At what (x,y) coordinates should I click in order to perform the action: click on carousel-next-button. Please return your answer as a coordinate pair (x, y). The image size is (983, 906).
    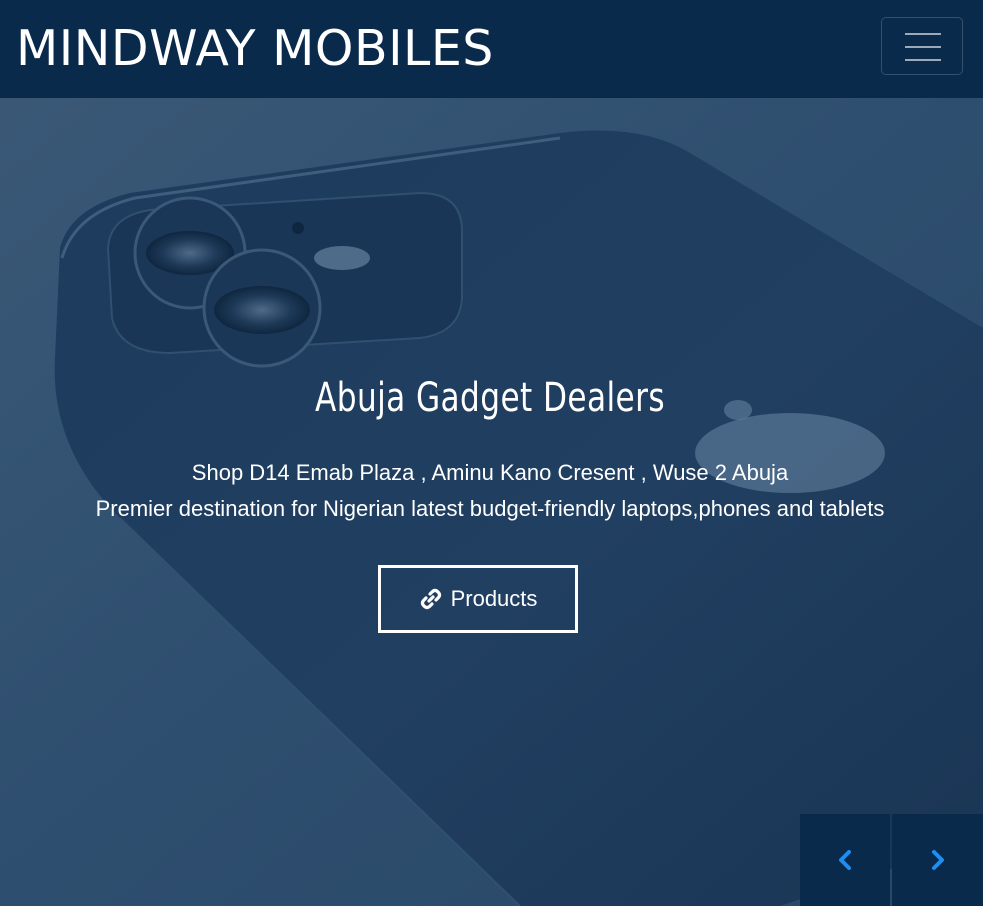
    Looking at the image, I should click on (937, 860).